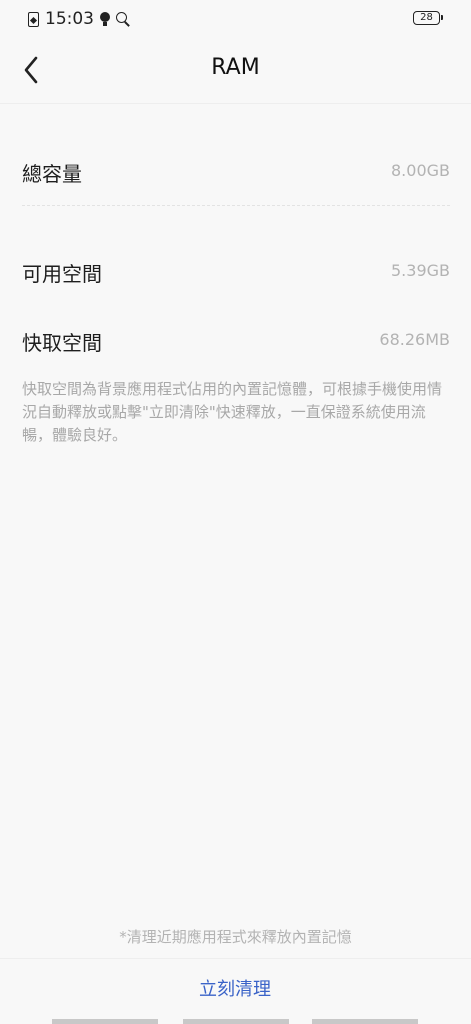 This screenshot has width=471, height=1024. Describe the element at coordinates (420, 170) in the screenshot. I see `total-capacity-value: 8.00GB` at that location.